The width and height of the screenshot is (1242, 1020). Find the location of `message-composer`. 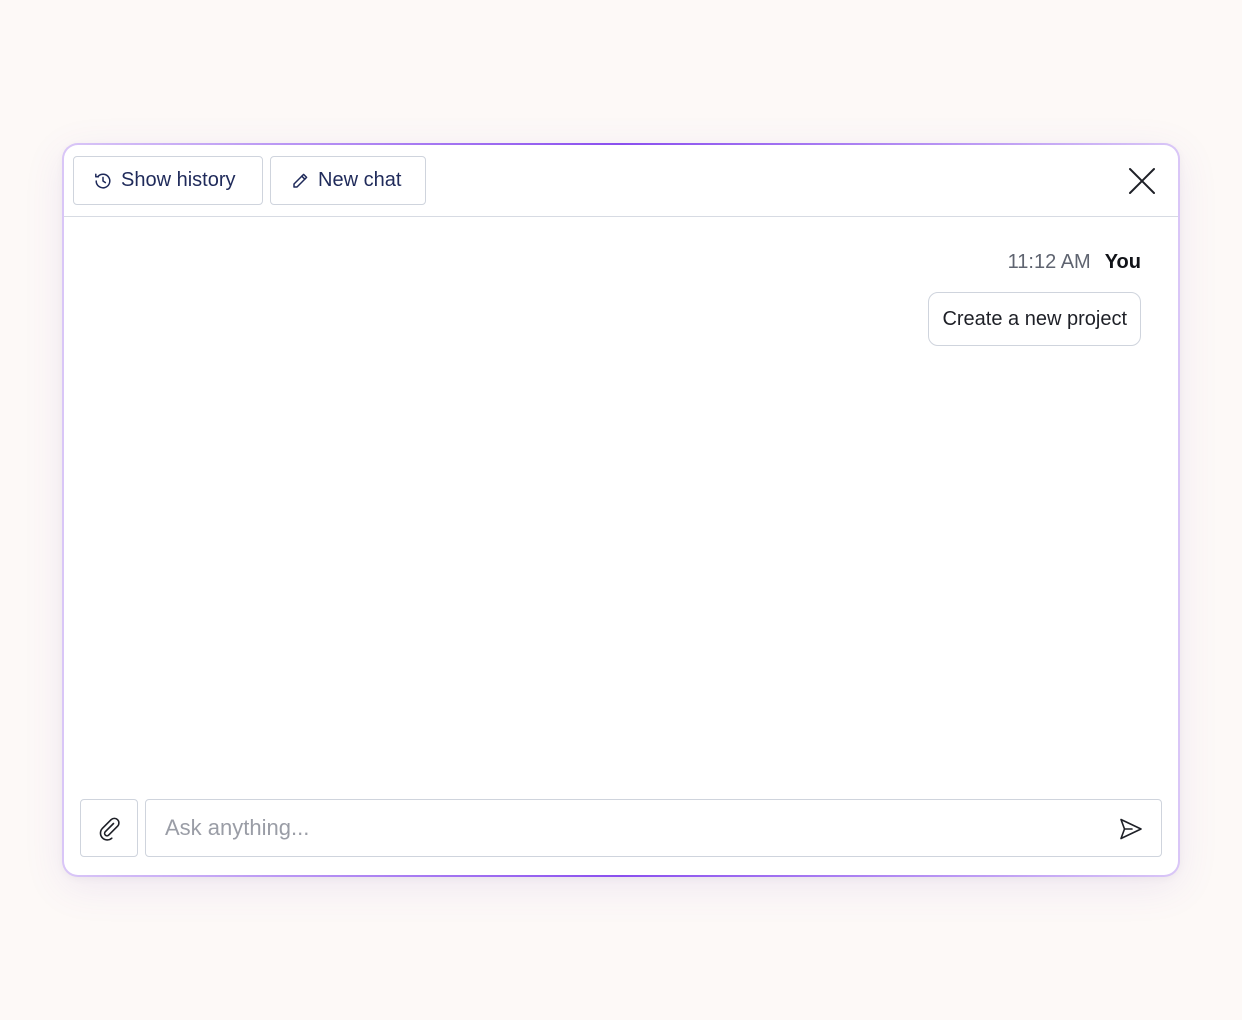

message-composer is located at coordinates (621, 828).